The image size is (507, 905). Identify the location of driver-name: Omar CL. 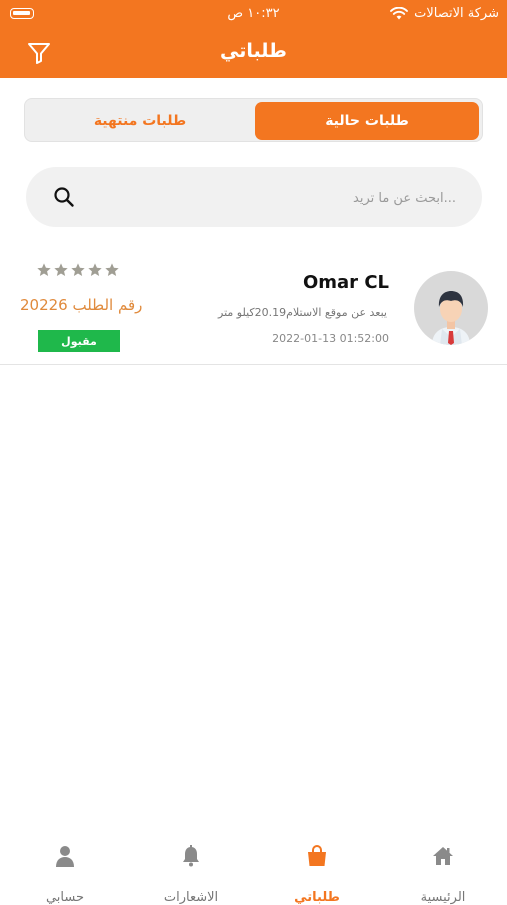
(345, 282).